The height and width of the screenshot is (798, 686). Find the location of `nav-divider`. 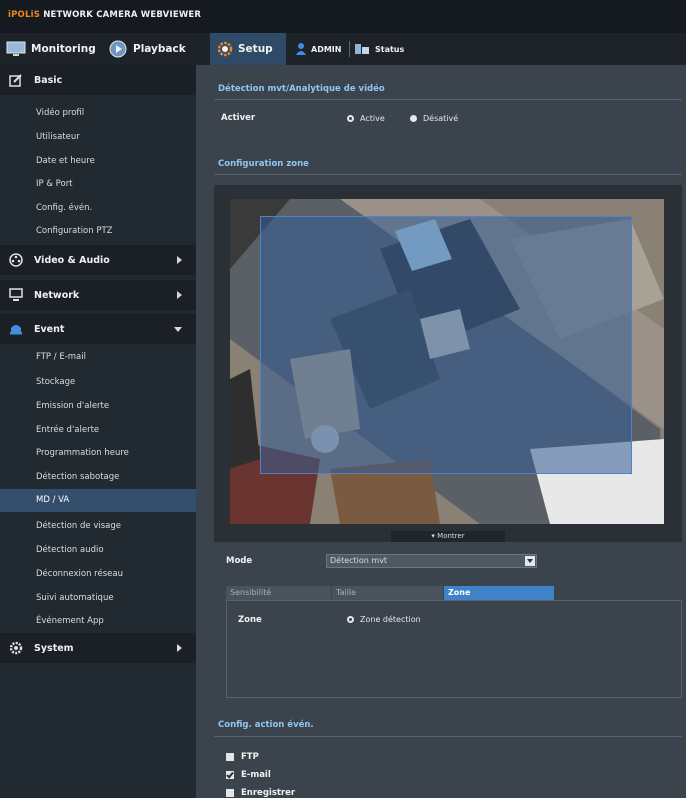

nav-divider is located at coordinates (349, 49).